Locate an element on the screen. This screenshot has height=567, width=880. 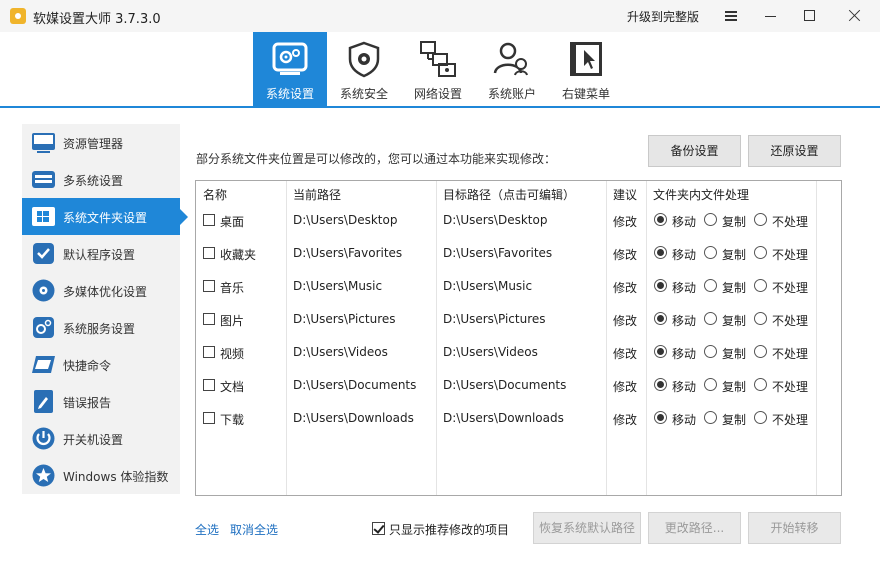
row-target-path: D:\Users\Favorites is located at coordinates (497, 253).